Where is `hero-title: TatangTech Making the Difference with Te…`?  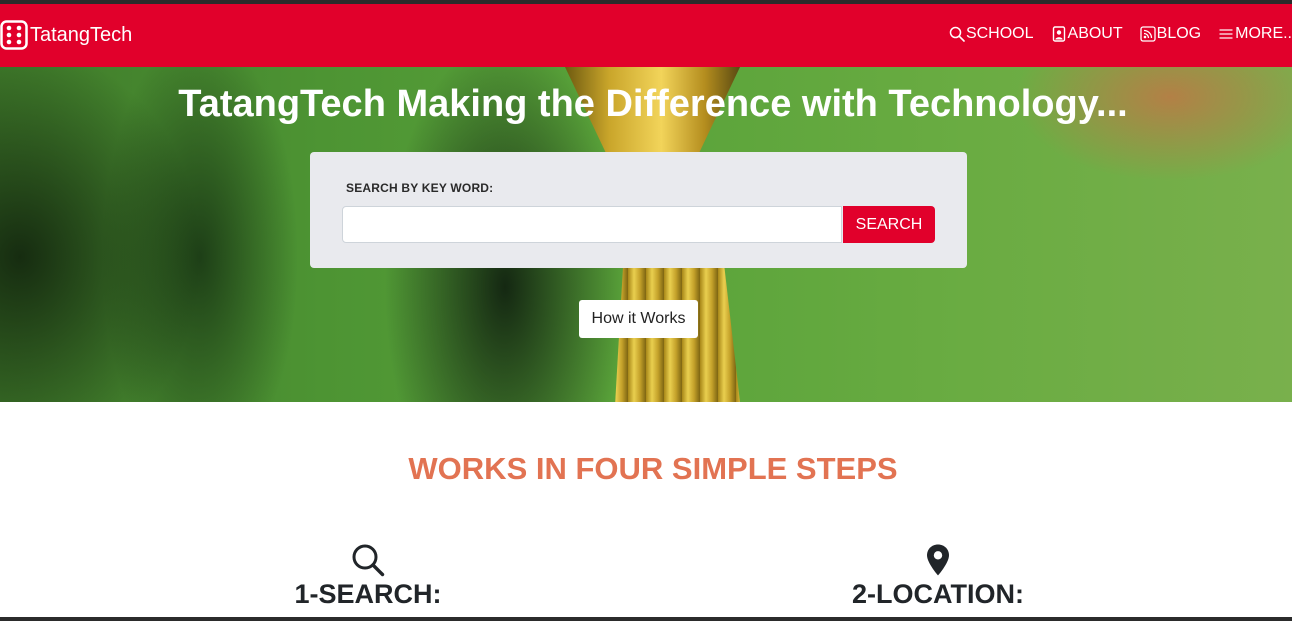 hero-title: TatangTech Making the Difference with Te… is located at coordinates (653, 104).